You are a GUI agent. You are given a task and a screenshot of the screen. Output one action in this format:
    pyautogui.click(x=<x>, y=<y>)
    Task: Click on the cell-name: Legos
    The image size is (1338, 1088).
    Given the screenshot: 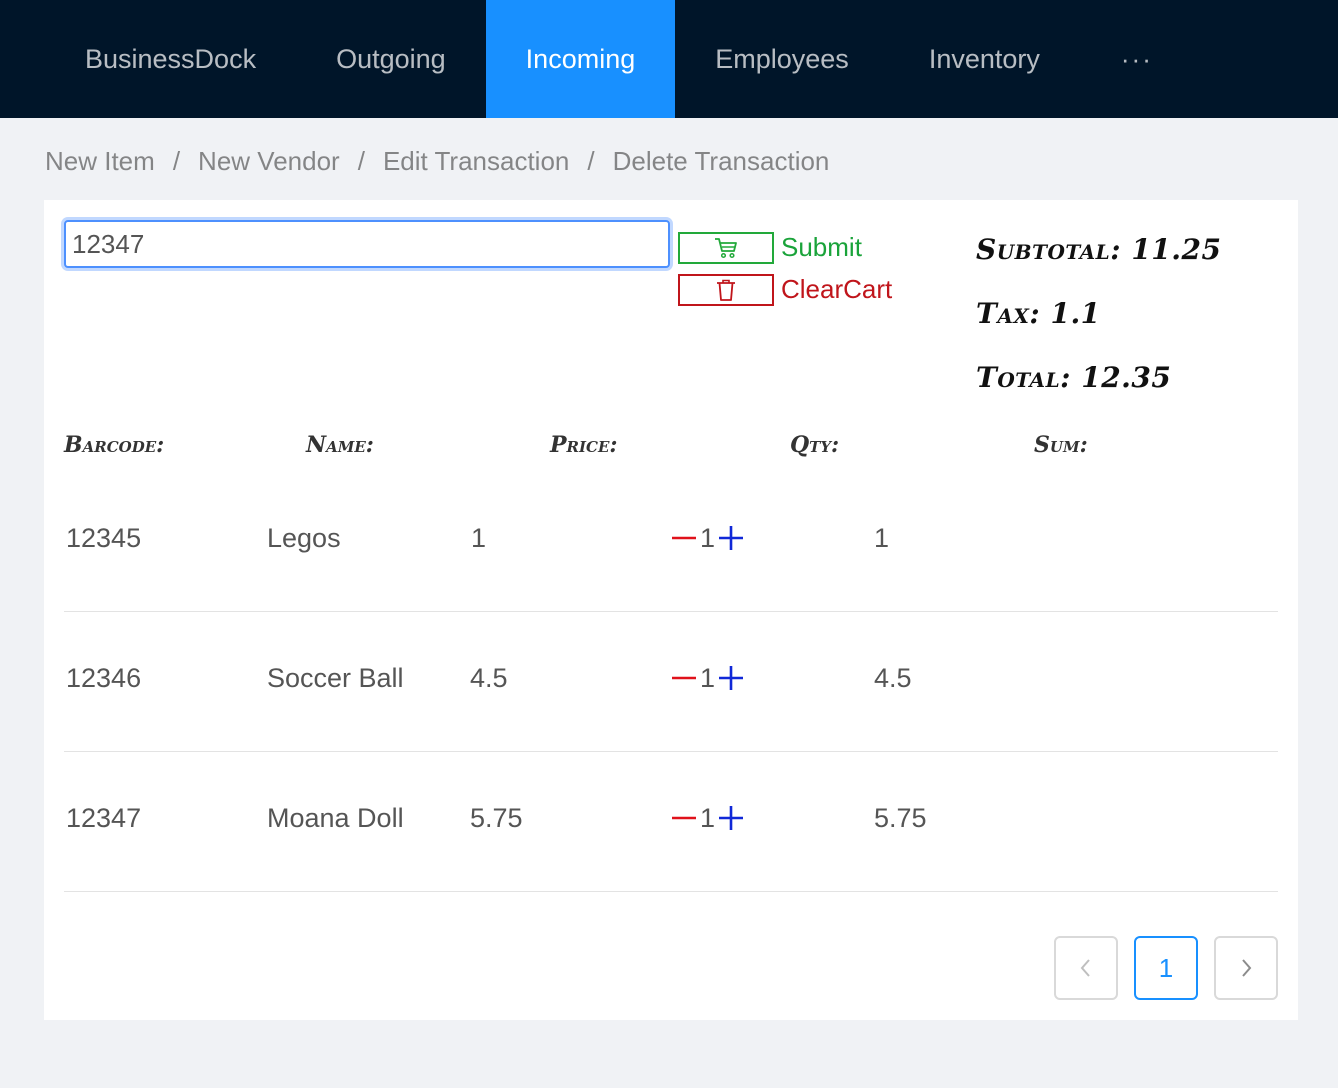 What is the action you would take?
    pyautogui.click(x=304, y=538)
    